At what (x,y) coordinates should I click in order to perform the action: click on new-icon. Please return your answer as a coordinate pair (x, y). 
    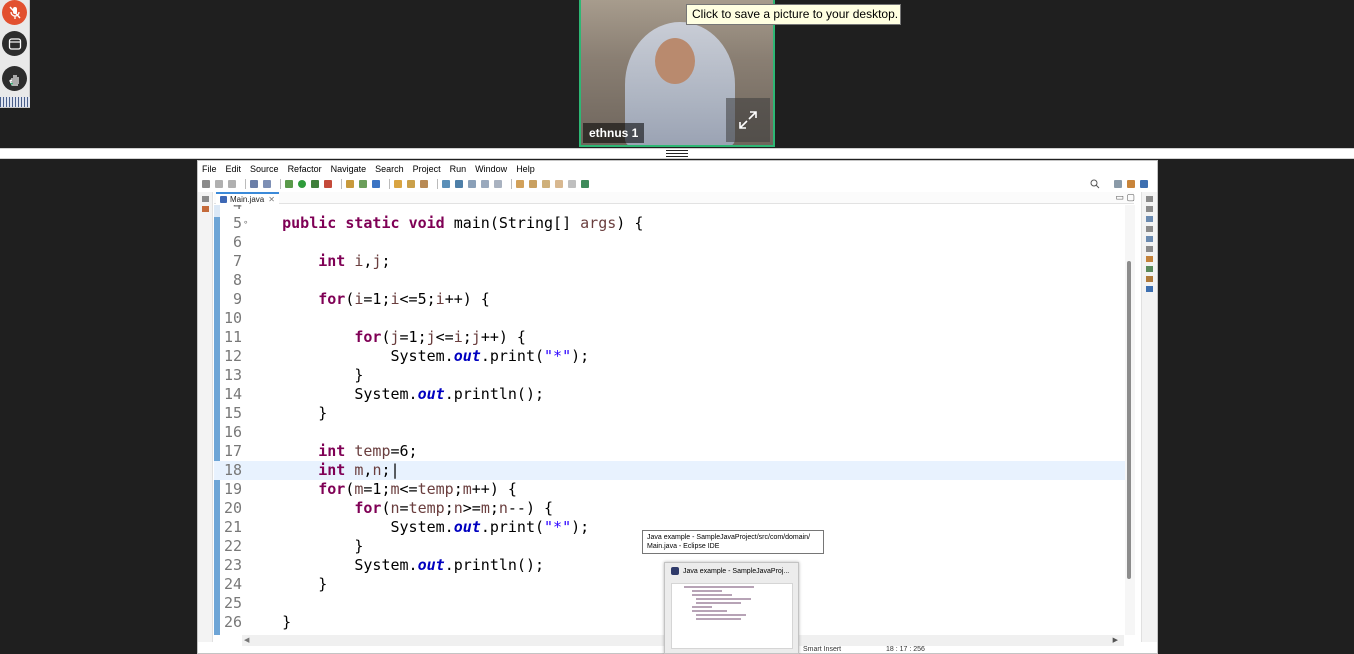
    Looking at the image, I should click on (206, 184).